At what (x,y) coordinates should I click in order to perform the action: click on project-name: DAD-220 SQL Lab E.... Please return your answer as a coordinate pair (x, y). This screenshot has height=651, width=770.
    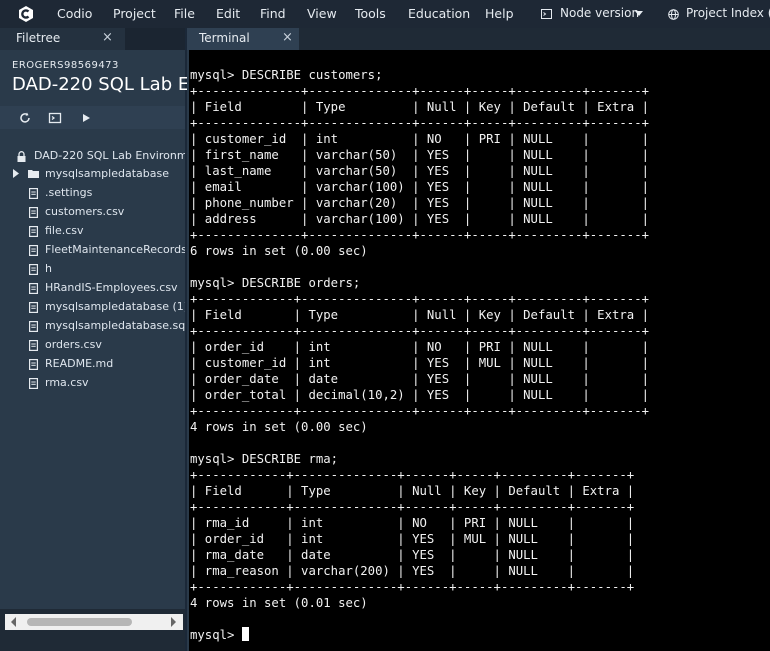
    Looking at the image, I should click on (109, 84).